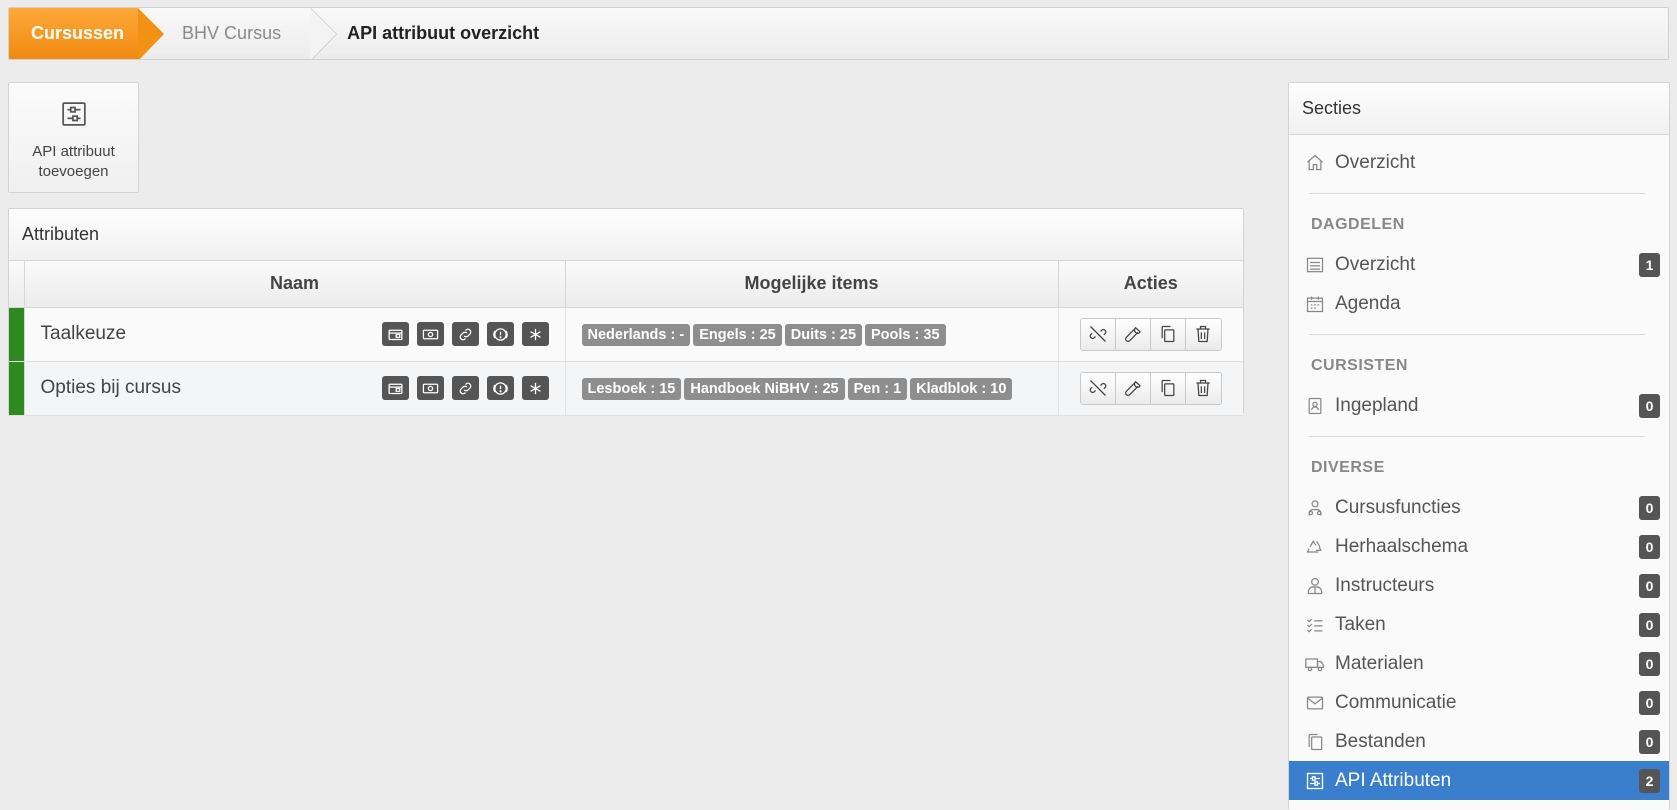 The width and height of the screenshot is (1677, 810). What do you see at coordinates (1479, 546) in the screenshot?
I see `sidebar-item-herhaalschema: Herhaalschema 0` at bounding box center [1479, 546].